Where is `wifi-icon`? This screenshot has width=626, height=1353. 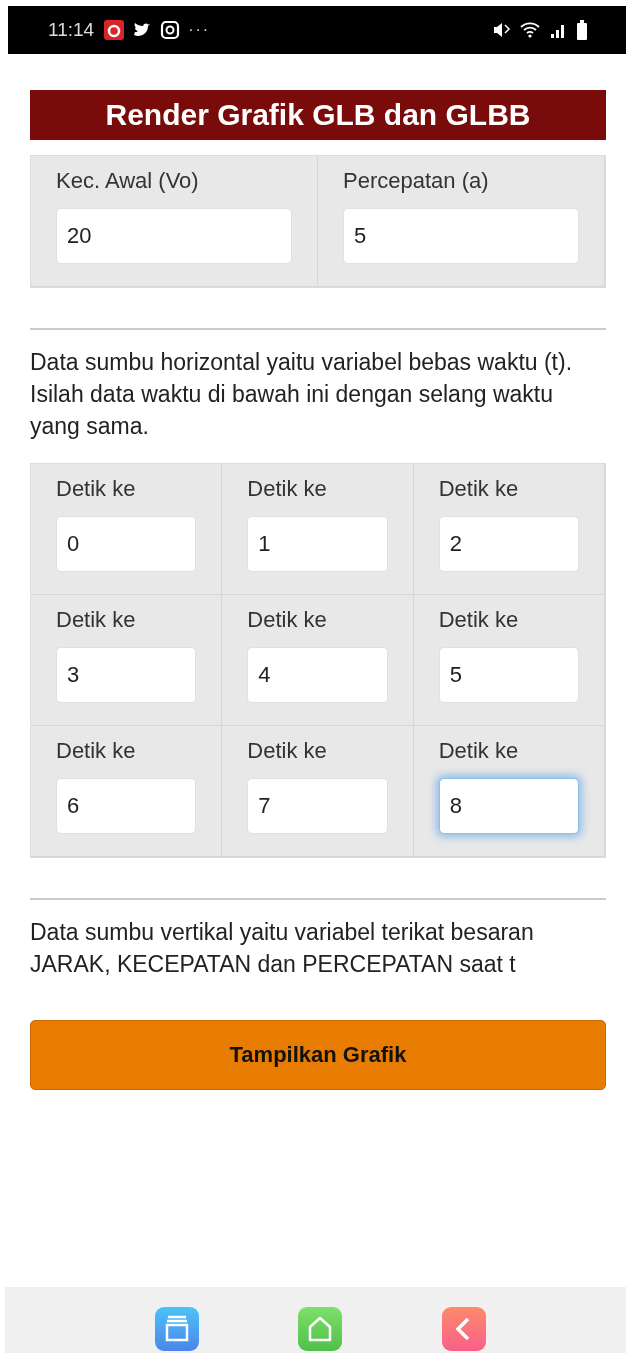 wifi-icon is located at coordinates (530, 30).